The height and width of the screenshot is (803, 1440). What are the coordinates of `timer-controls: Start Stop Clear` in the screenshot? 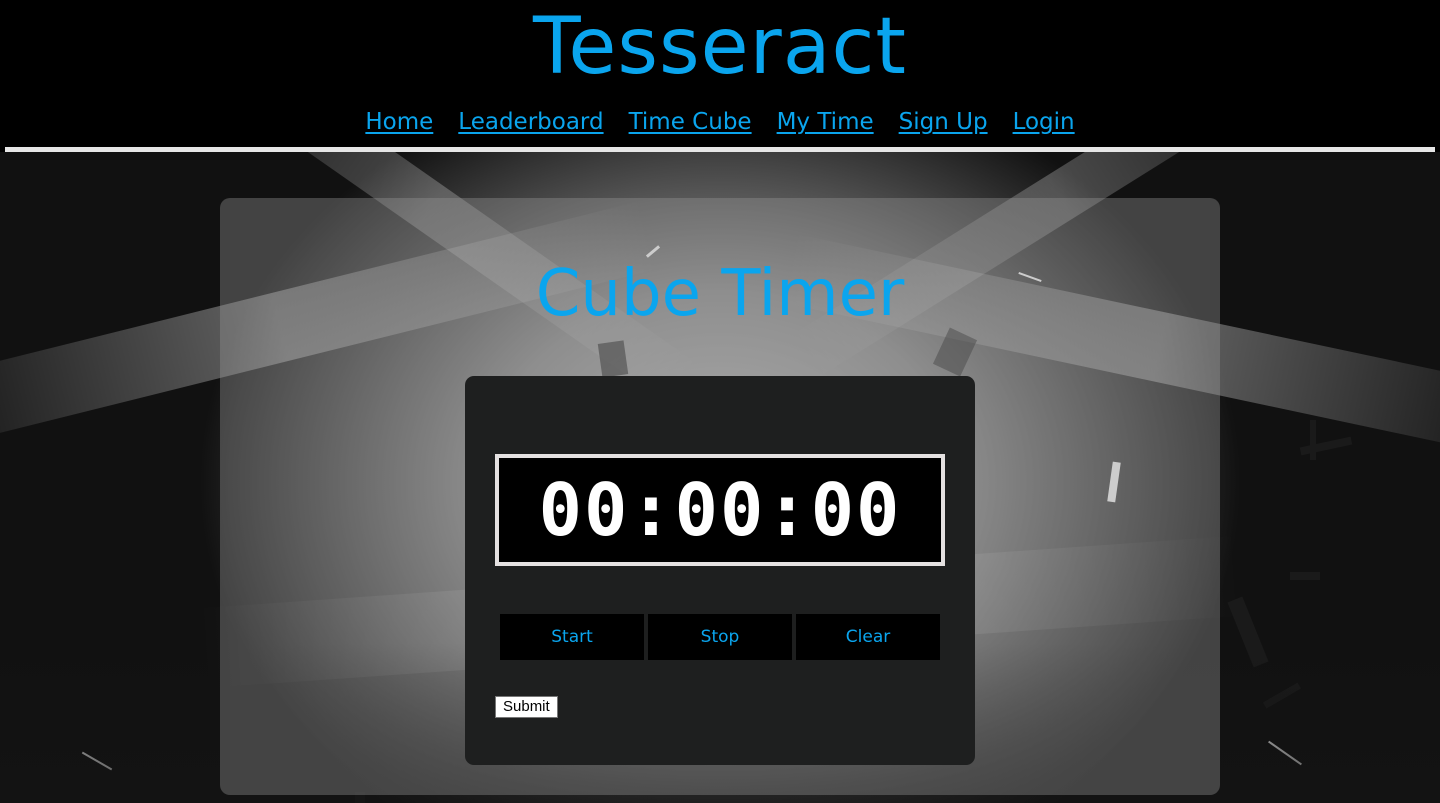 It's located at (720, 637).